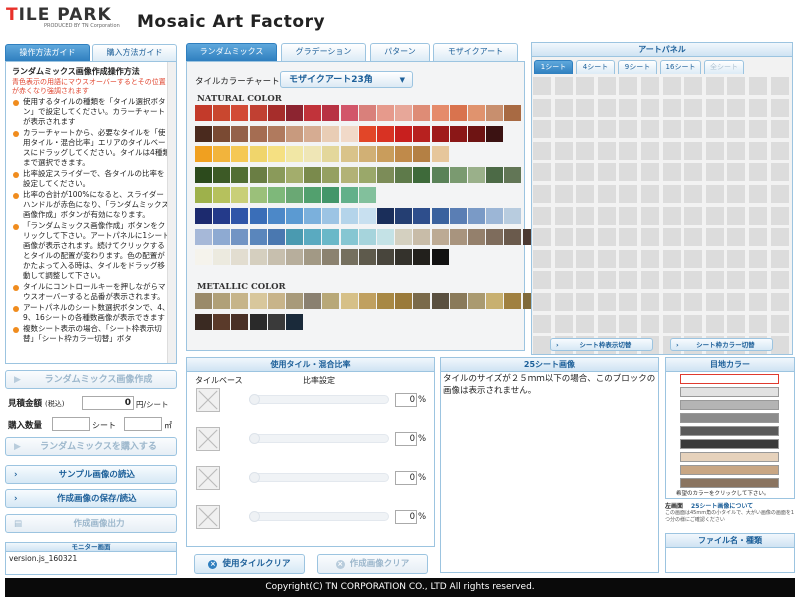  Describe the element at coordinates (91, 446) in the screenshot. I see `buy-mix-button: ▶ ランダムミックスを購入する` at that location.